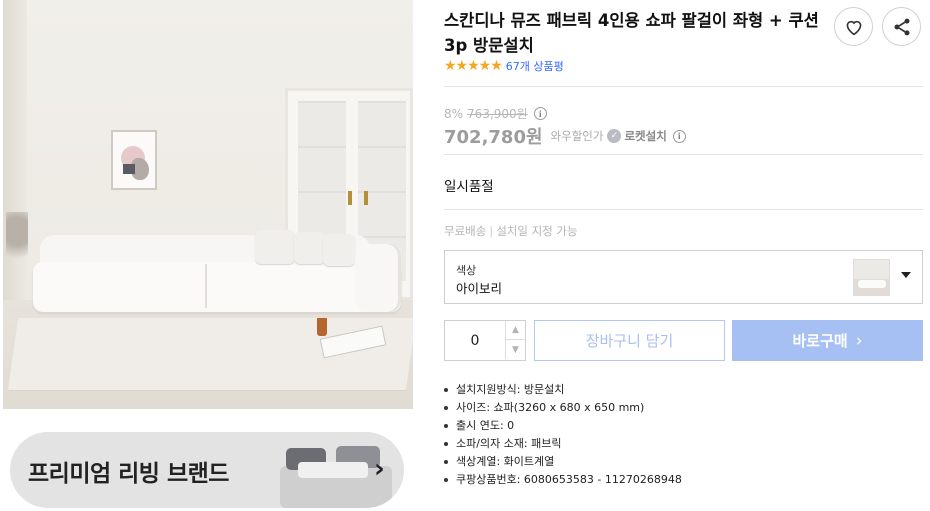  What do you see at coordinates (479, 288) in the screenshot?
I see `option-value: 아이보리` at bounding box center [479, 288].